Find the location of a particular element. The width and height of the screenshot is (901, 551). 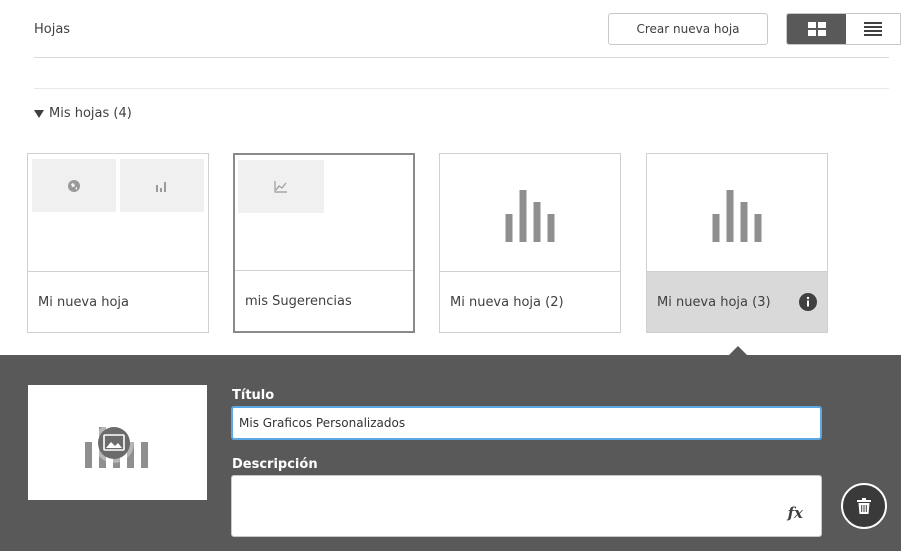

sheet-thumbnail-preview is located at coordinates (117, 442).